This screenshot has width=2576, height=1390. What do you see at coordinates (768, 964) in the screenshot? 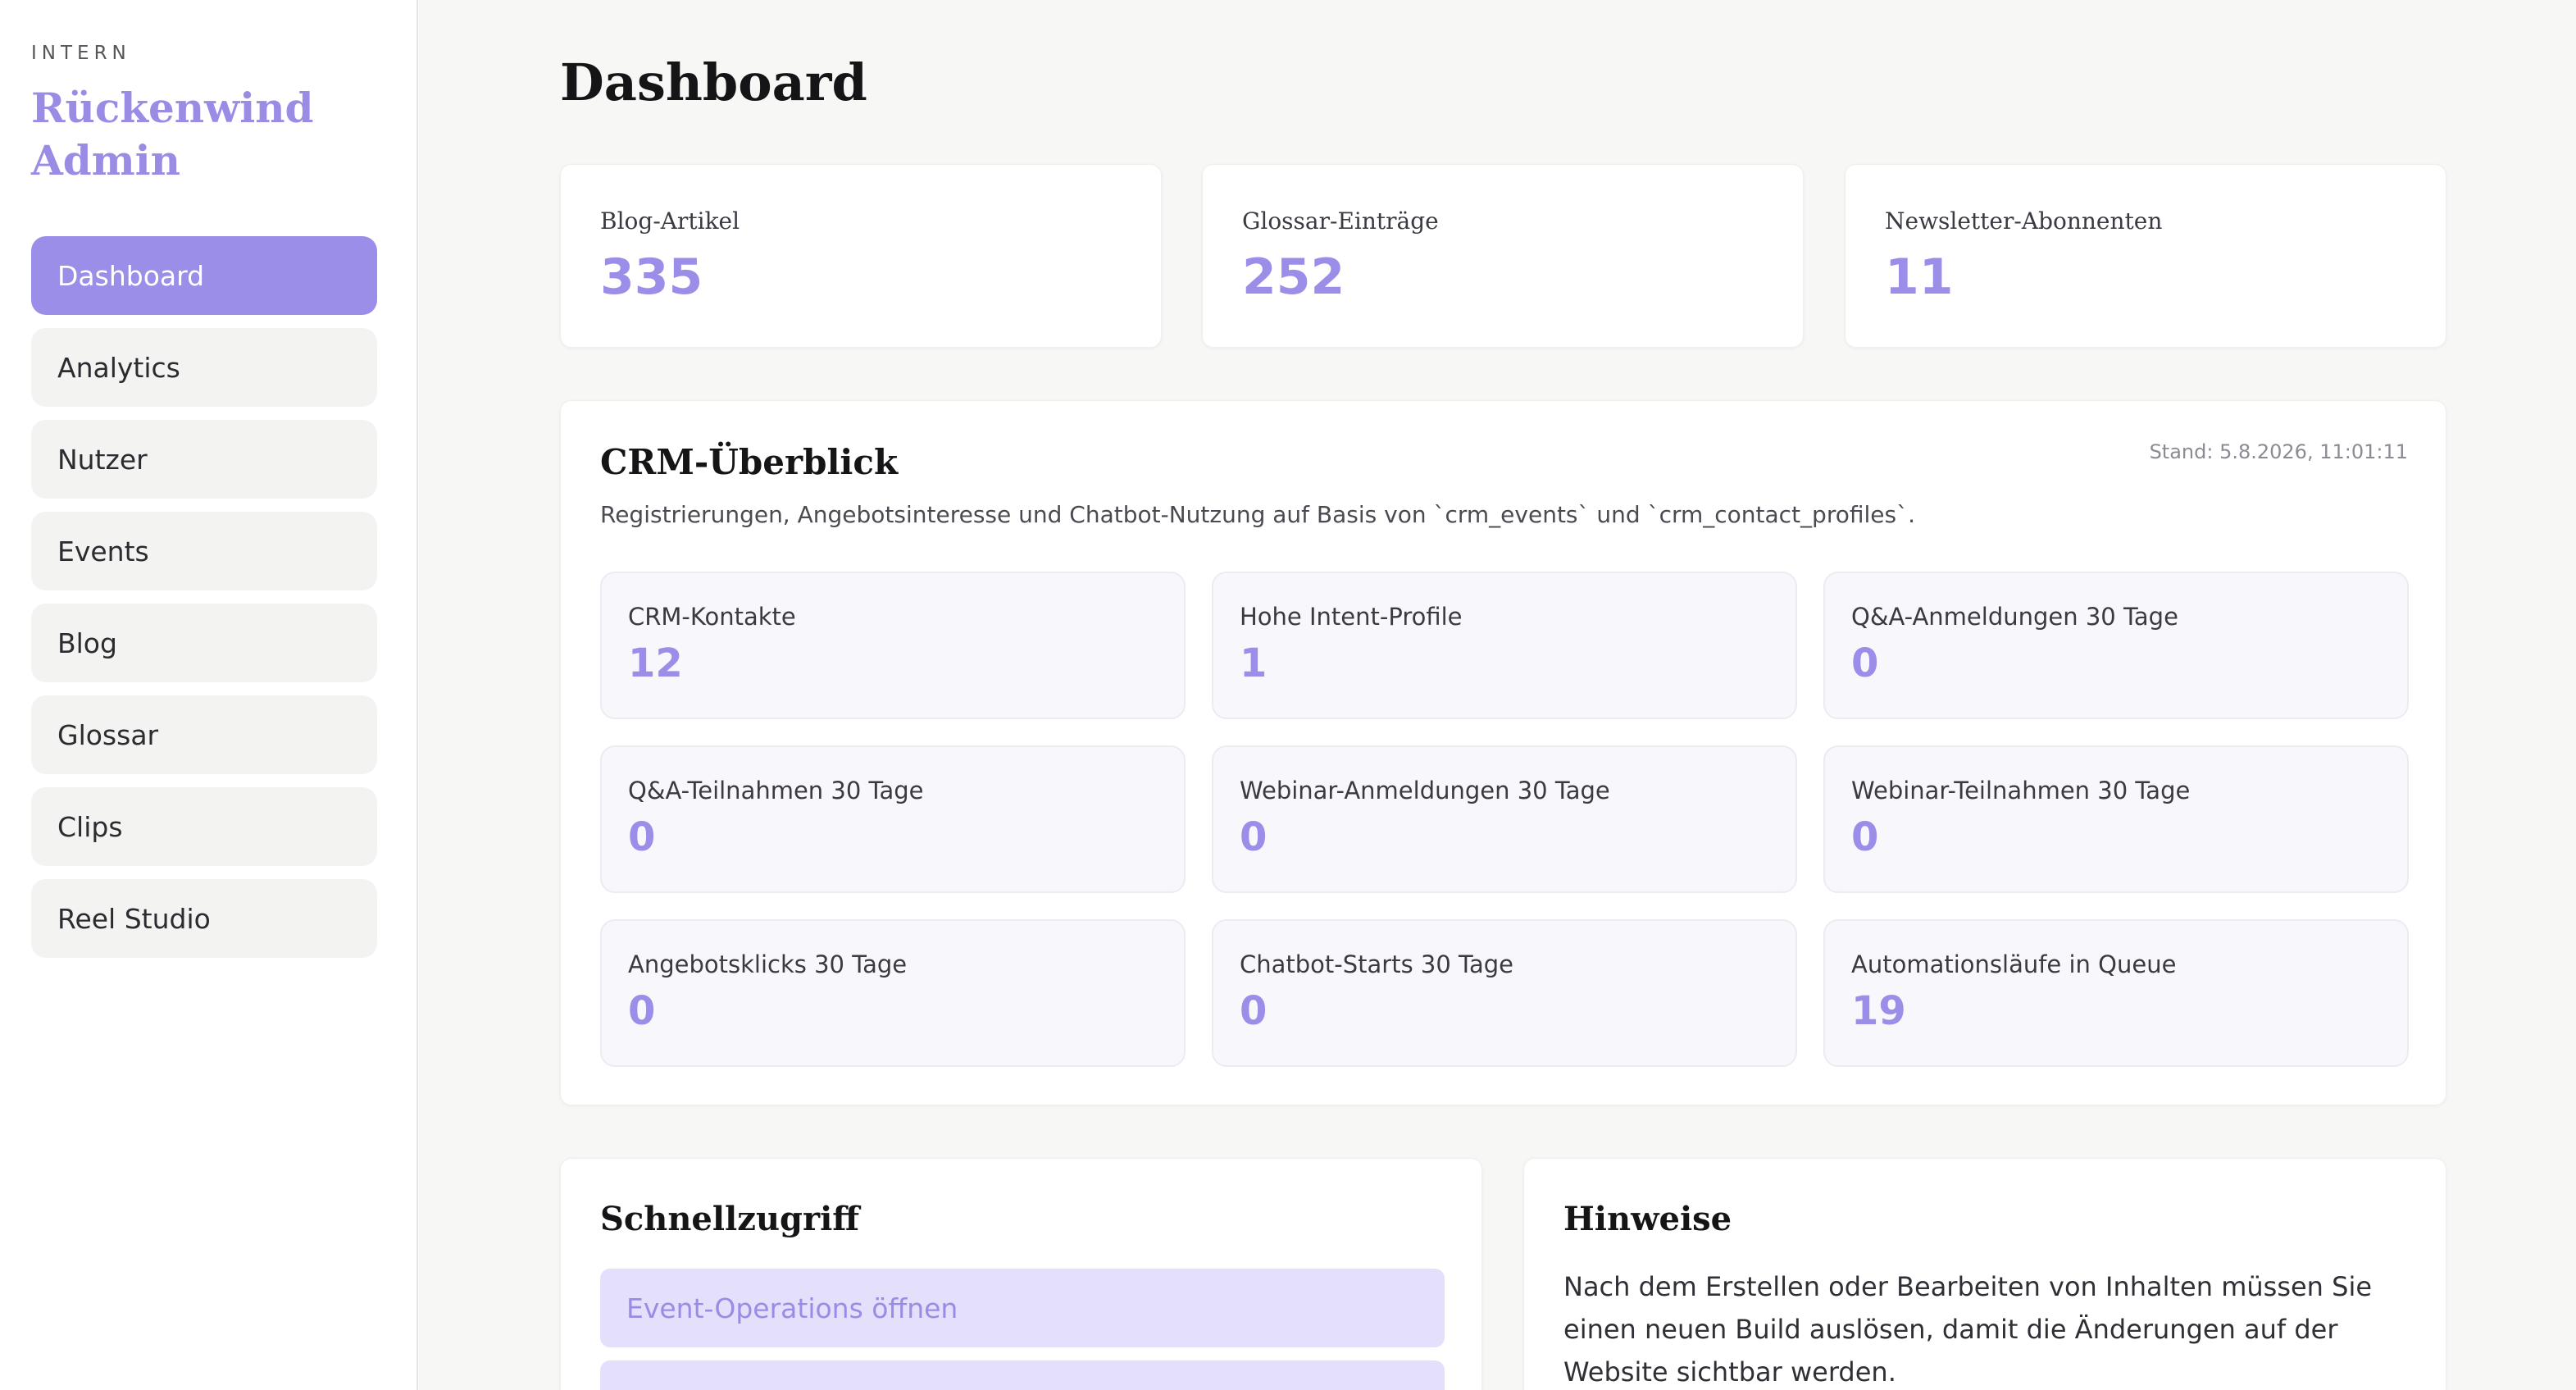
I see `metric-label: Angebotsklicks 30 Tage` at bounding box center [768, 964].